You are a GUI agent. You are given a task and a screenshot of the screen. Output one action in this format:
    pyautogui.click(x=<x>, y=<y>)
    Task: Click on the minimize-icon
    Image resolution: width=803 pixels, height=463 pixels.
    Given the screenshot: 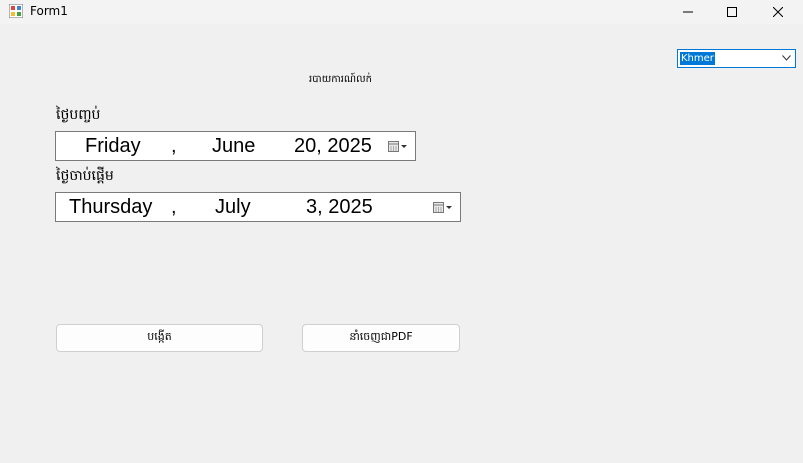 What is the action you would take?
    pyautogui.click(x=688, y=12)
    